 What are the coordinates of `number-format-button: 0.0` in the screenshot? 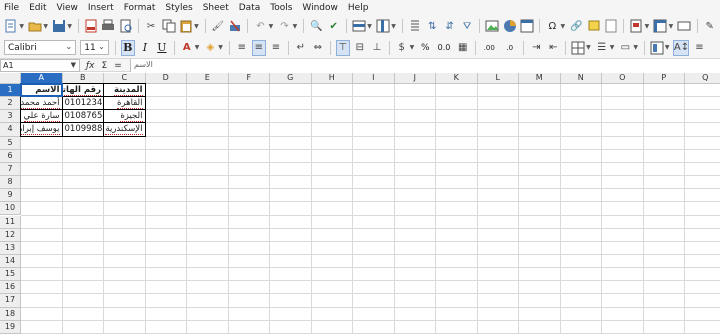 It's located at (443, 48).